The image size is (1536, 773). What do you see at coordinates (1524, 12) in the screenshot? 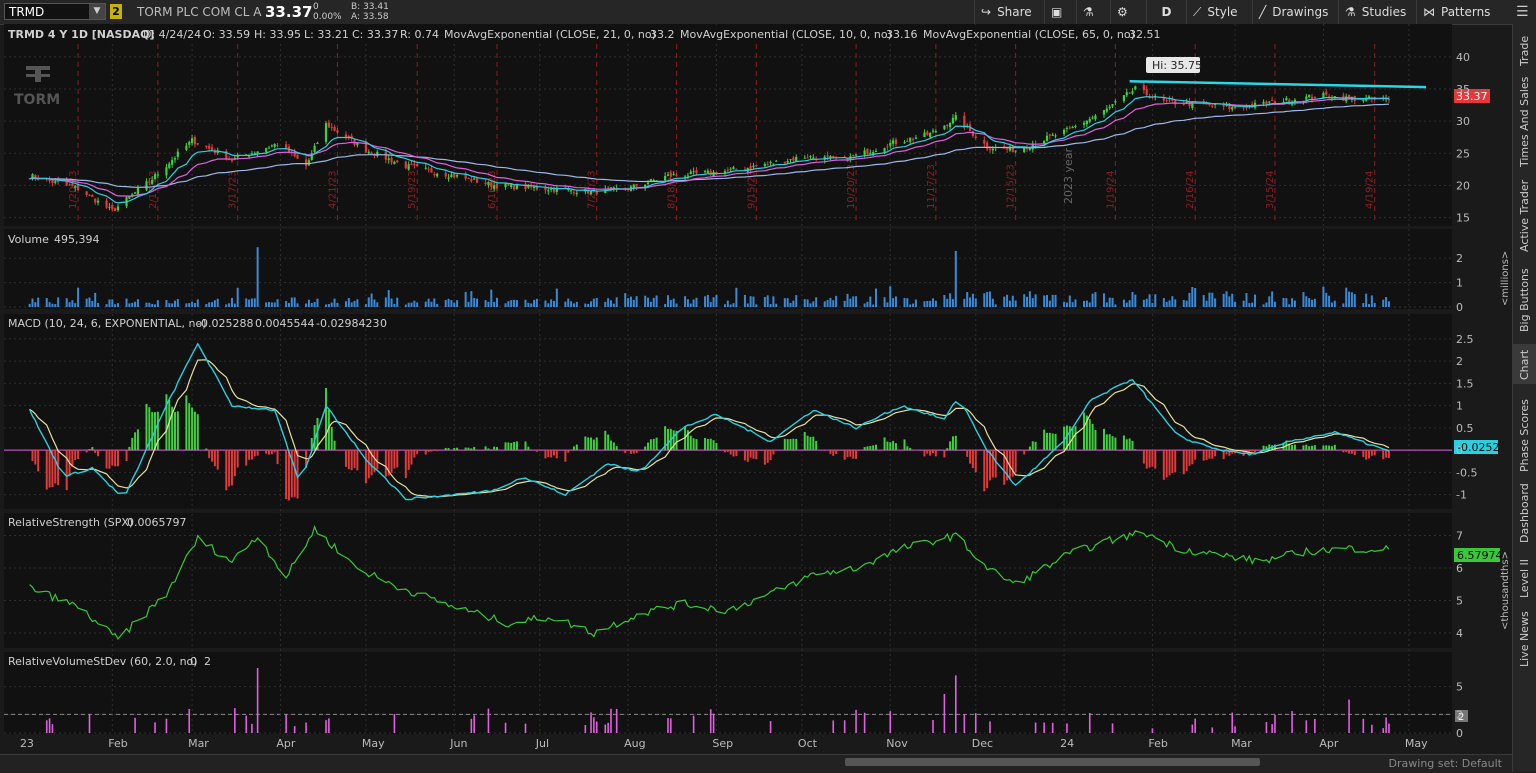
I see `menu-icon: ☰` at bounding box center [1524, 12].